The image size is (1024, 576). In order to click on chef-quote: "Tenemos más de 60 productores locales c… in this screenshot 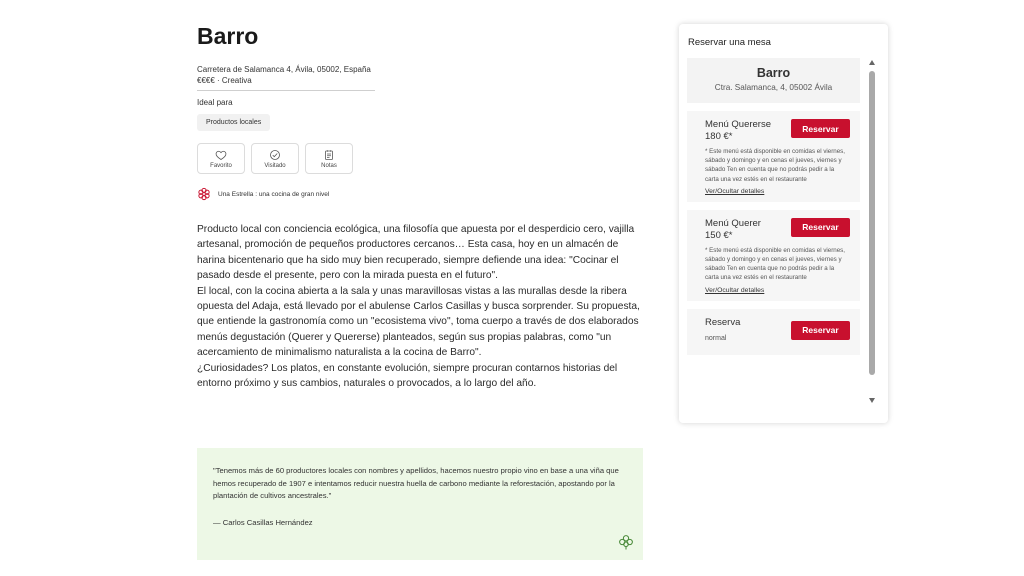, I will do `click(420, 504)`.